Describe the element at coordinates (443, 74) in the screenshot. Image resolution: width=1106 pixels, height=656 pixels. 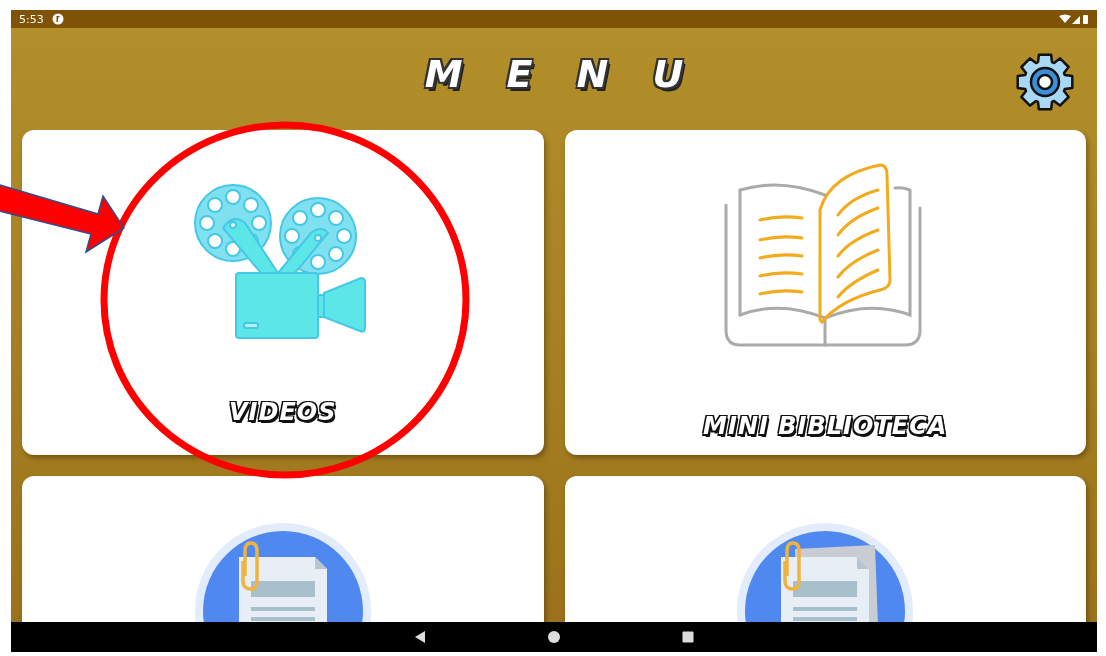
I see `title-letter: M` at that location.